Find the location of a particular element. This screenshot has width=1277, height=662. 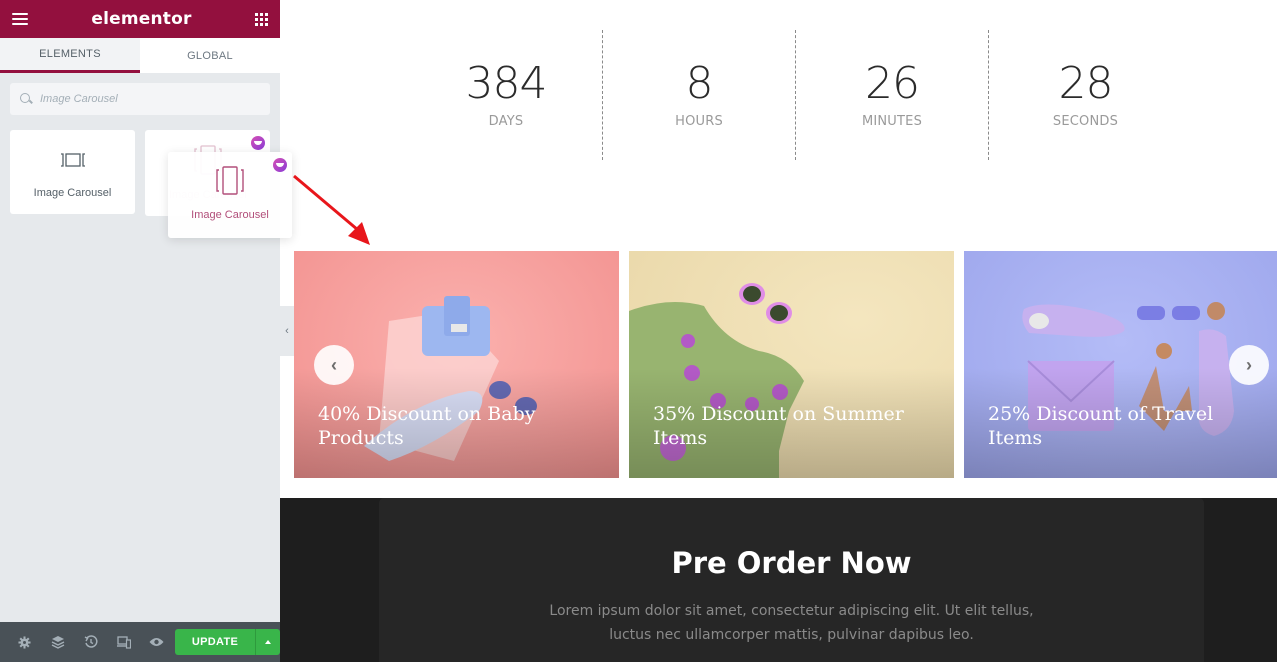

countdown-days: 384 DAYS is located at coordinates (506, 95).